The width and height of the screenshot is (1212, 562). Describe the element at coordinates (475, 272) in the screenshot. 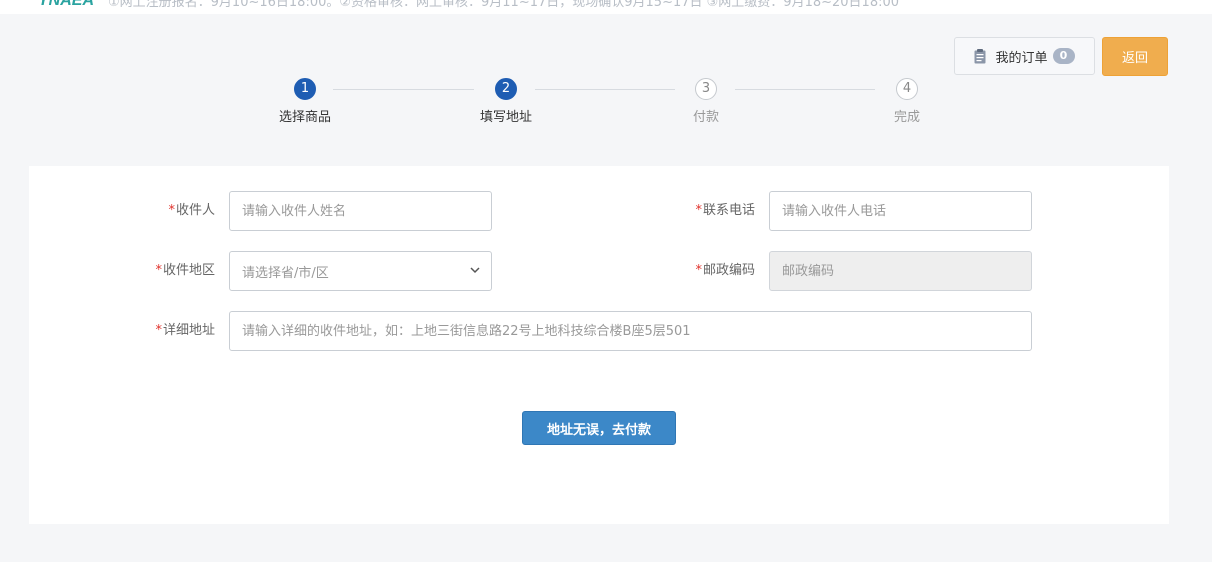

I see `chevron-down-icon` at that location.